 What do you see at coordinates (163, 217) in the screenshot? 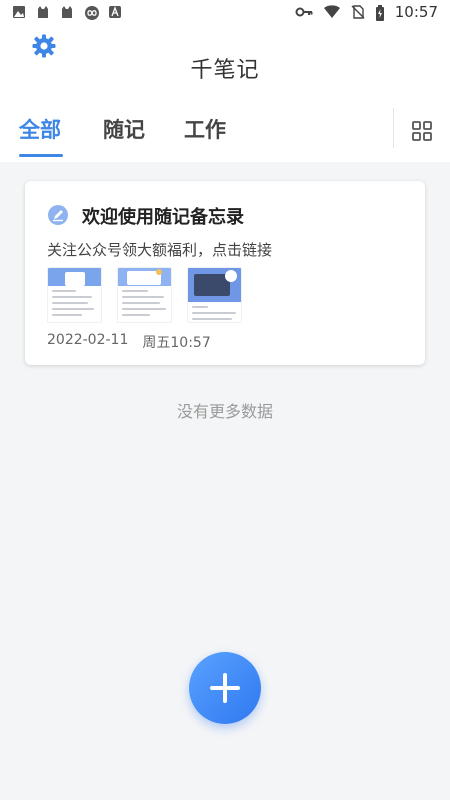
I see `note-title: 欢迎使用随记备忘录` at bounding box center [163, 217].